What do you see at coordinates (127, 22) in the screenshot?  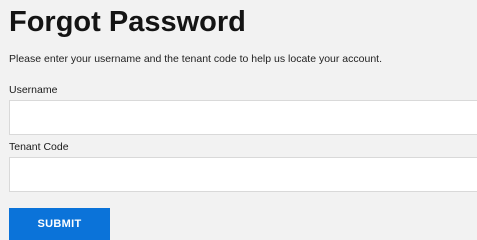 I see `page-title: Forgot Password` at bounding box center [127, 22].